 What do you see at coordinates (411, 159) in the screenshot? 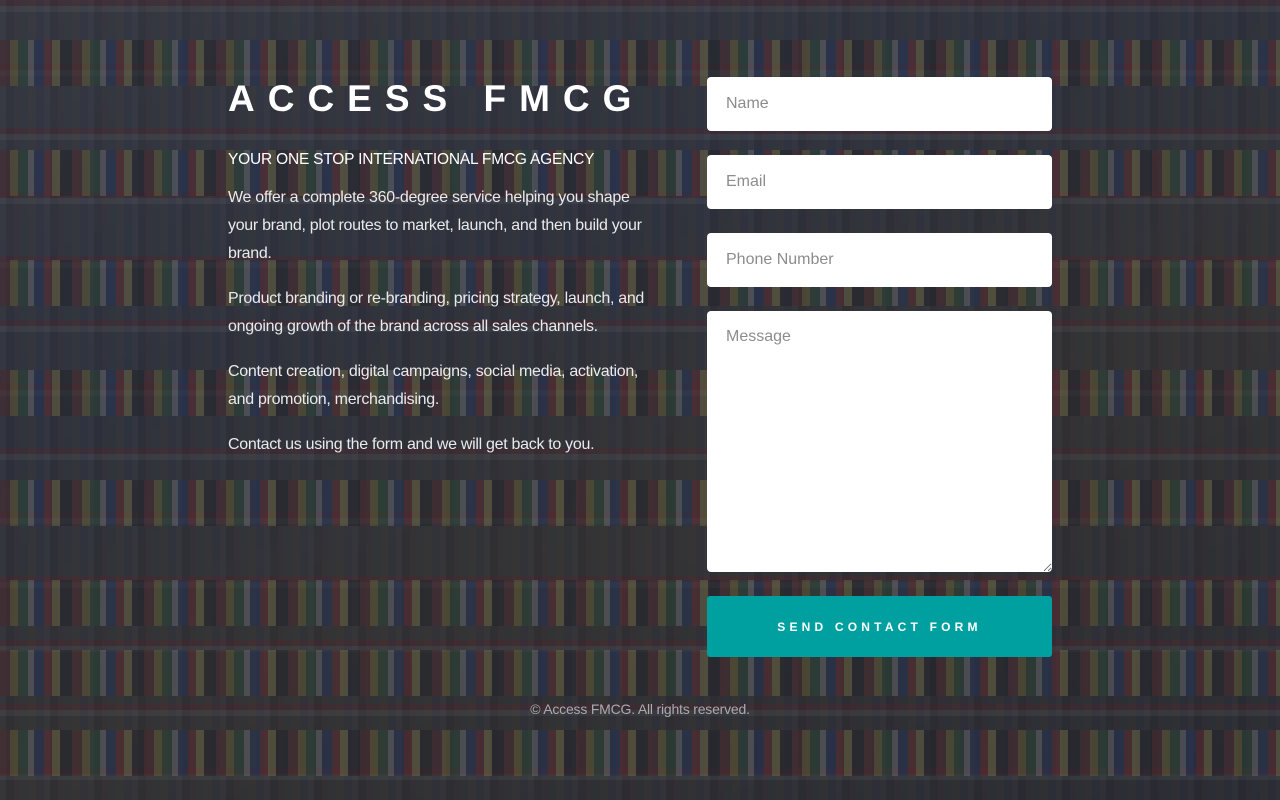
I see `brand-tagline: YOUR ONE STOP INTERNATIONAL FMCG AGENCY` at bounding box center [411, 159].